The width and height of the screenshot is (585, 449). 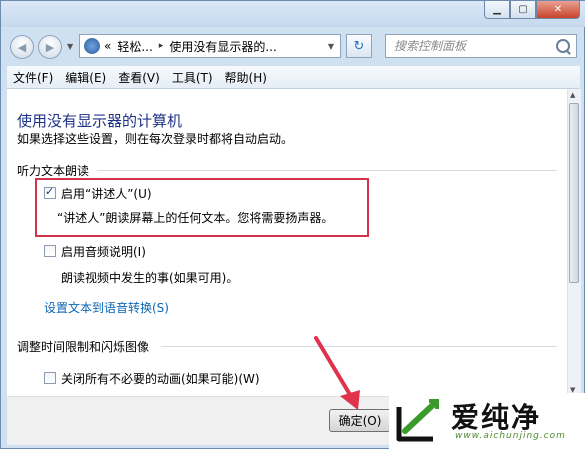 I want to click on section-heading-narration: 听力文本朗读, so click(x=287, y=170).